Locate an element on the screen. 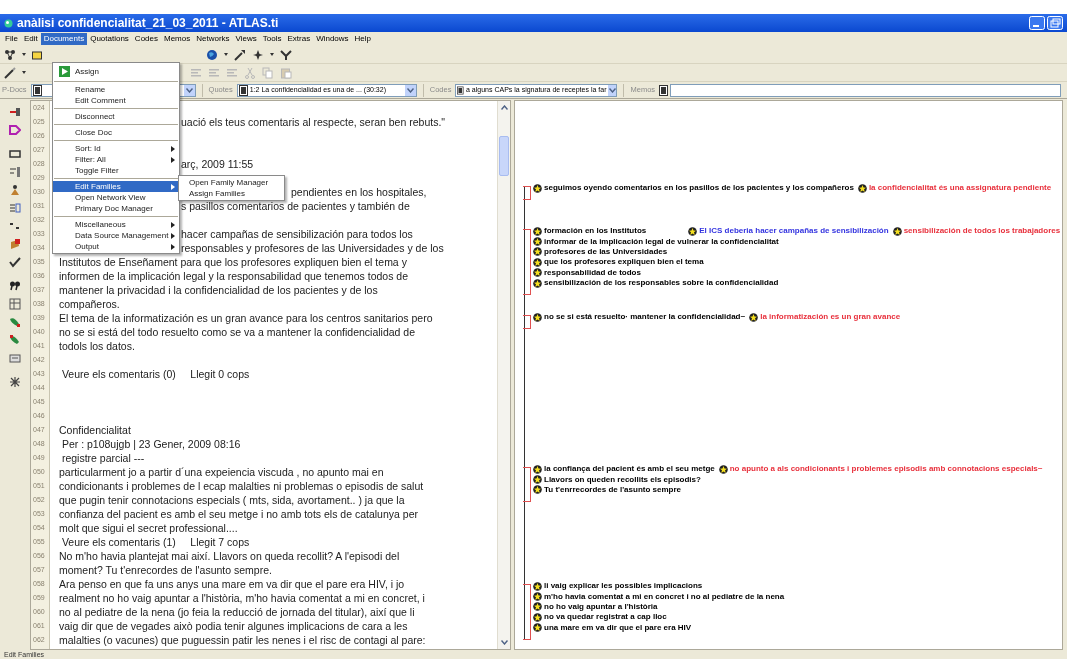 The height and width of the screenshot is (659, 1067). menu-item: Open Family Manager is located at coordinates (232, 182).